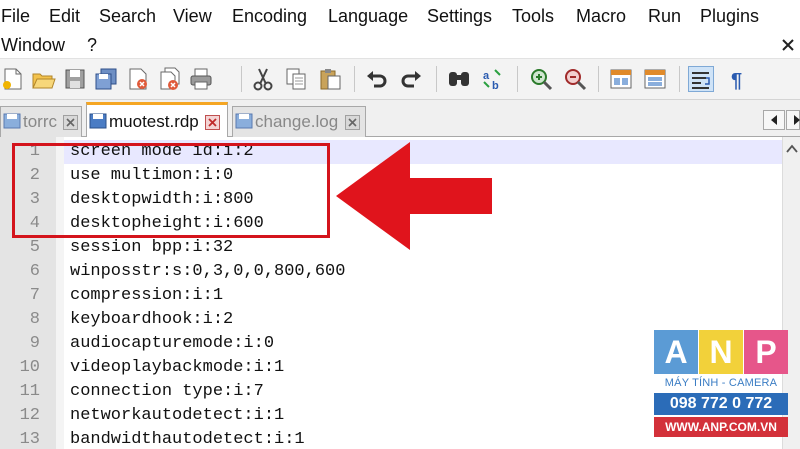 The image size is (800, 449). I want to click on tab-bar: torrc muotest.rdp change.log, so click(400, 118).